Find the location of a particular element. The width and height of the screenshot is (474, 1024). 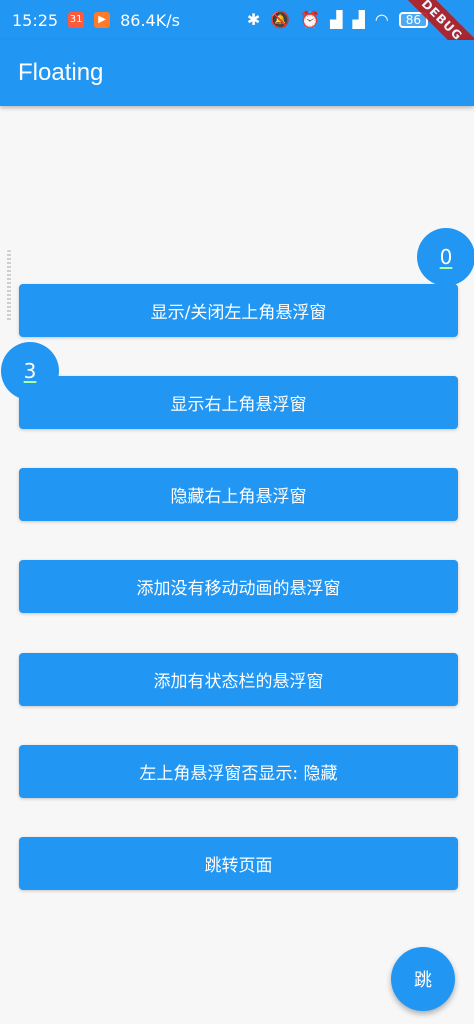

status-time: 15:25 is located at coordinates (35, 20).